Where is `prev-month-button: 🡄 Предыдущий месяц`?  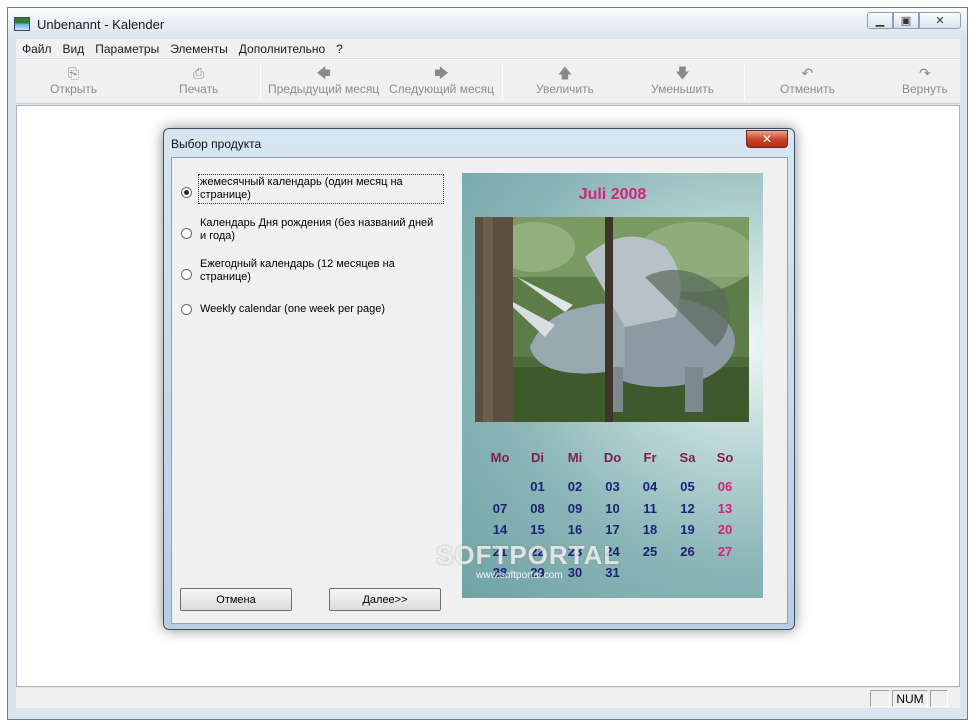
prev-month-button: 🡄 Предыдущий месяц is located at coordinates (323, 80).